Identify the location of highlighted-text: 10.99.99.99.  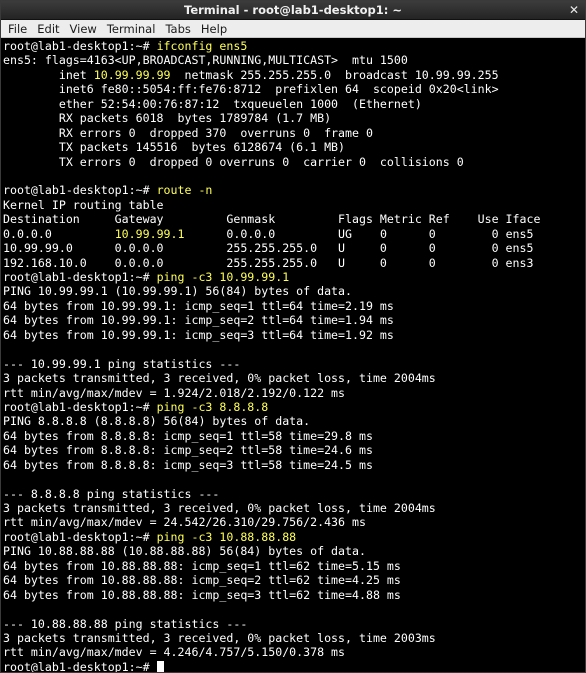
(132, 74).